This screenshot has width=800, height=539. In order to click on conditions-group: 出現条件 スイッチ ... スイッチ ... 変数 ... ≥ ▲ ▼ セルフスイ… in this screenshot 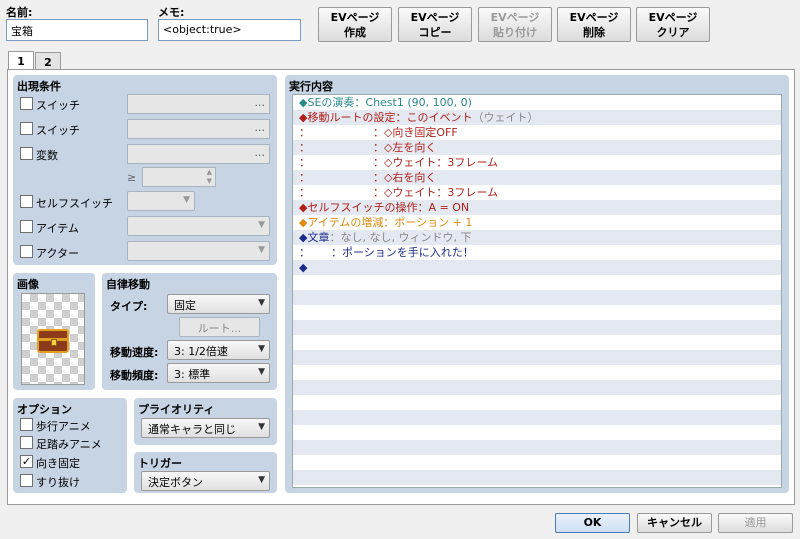, I will do `click(145, 170)`.